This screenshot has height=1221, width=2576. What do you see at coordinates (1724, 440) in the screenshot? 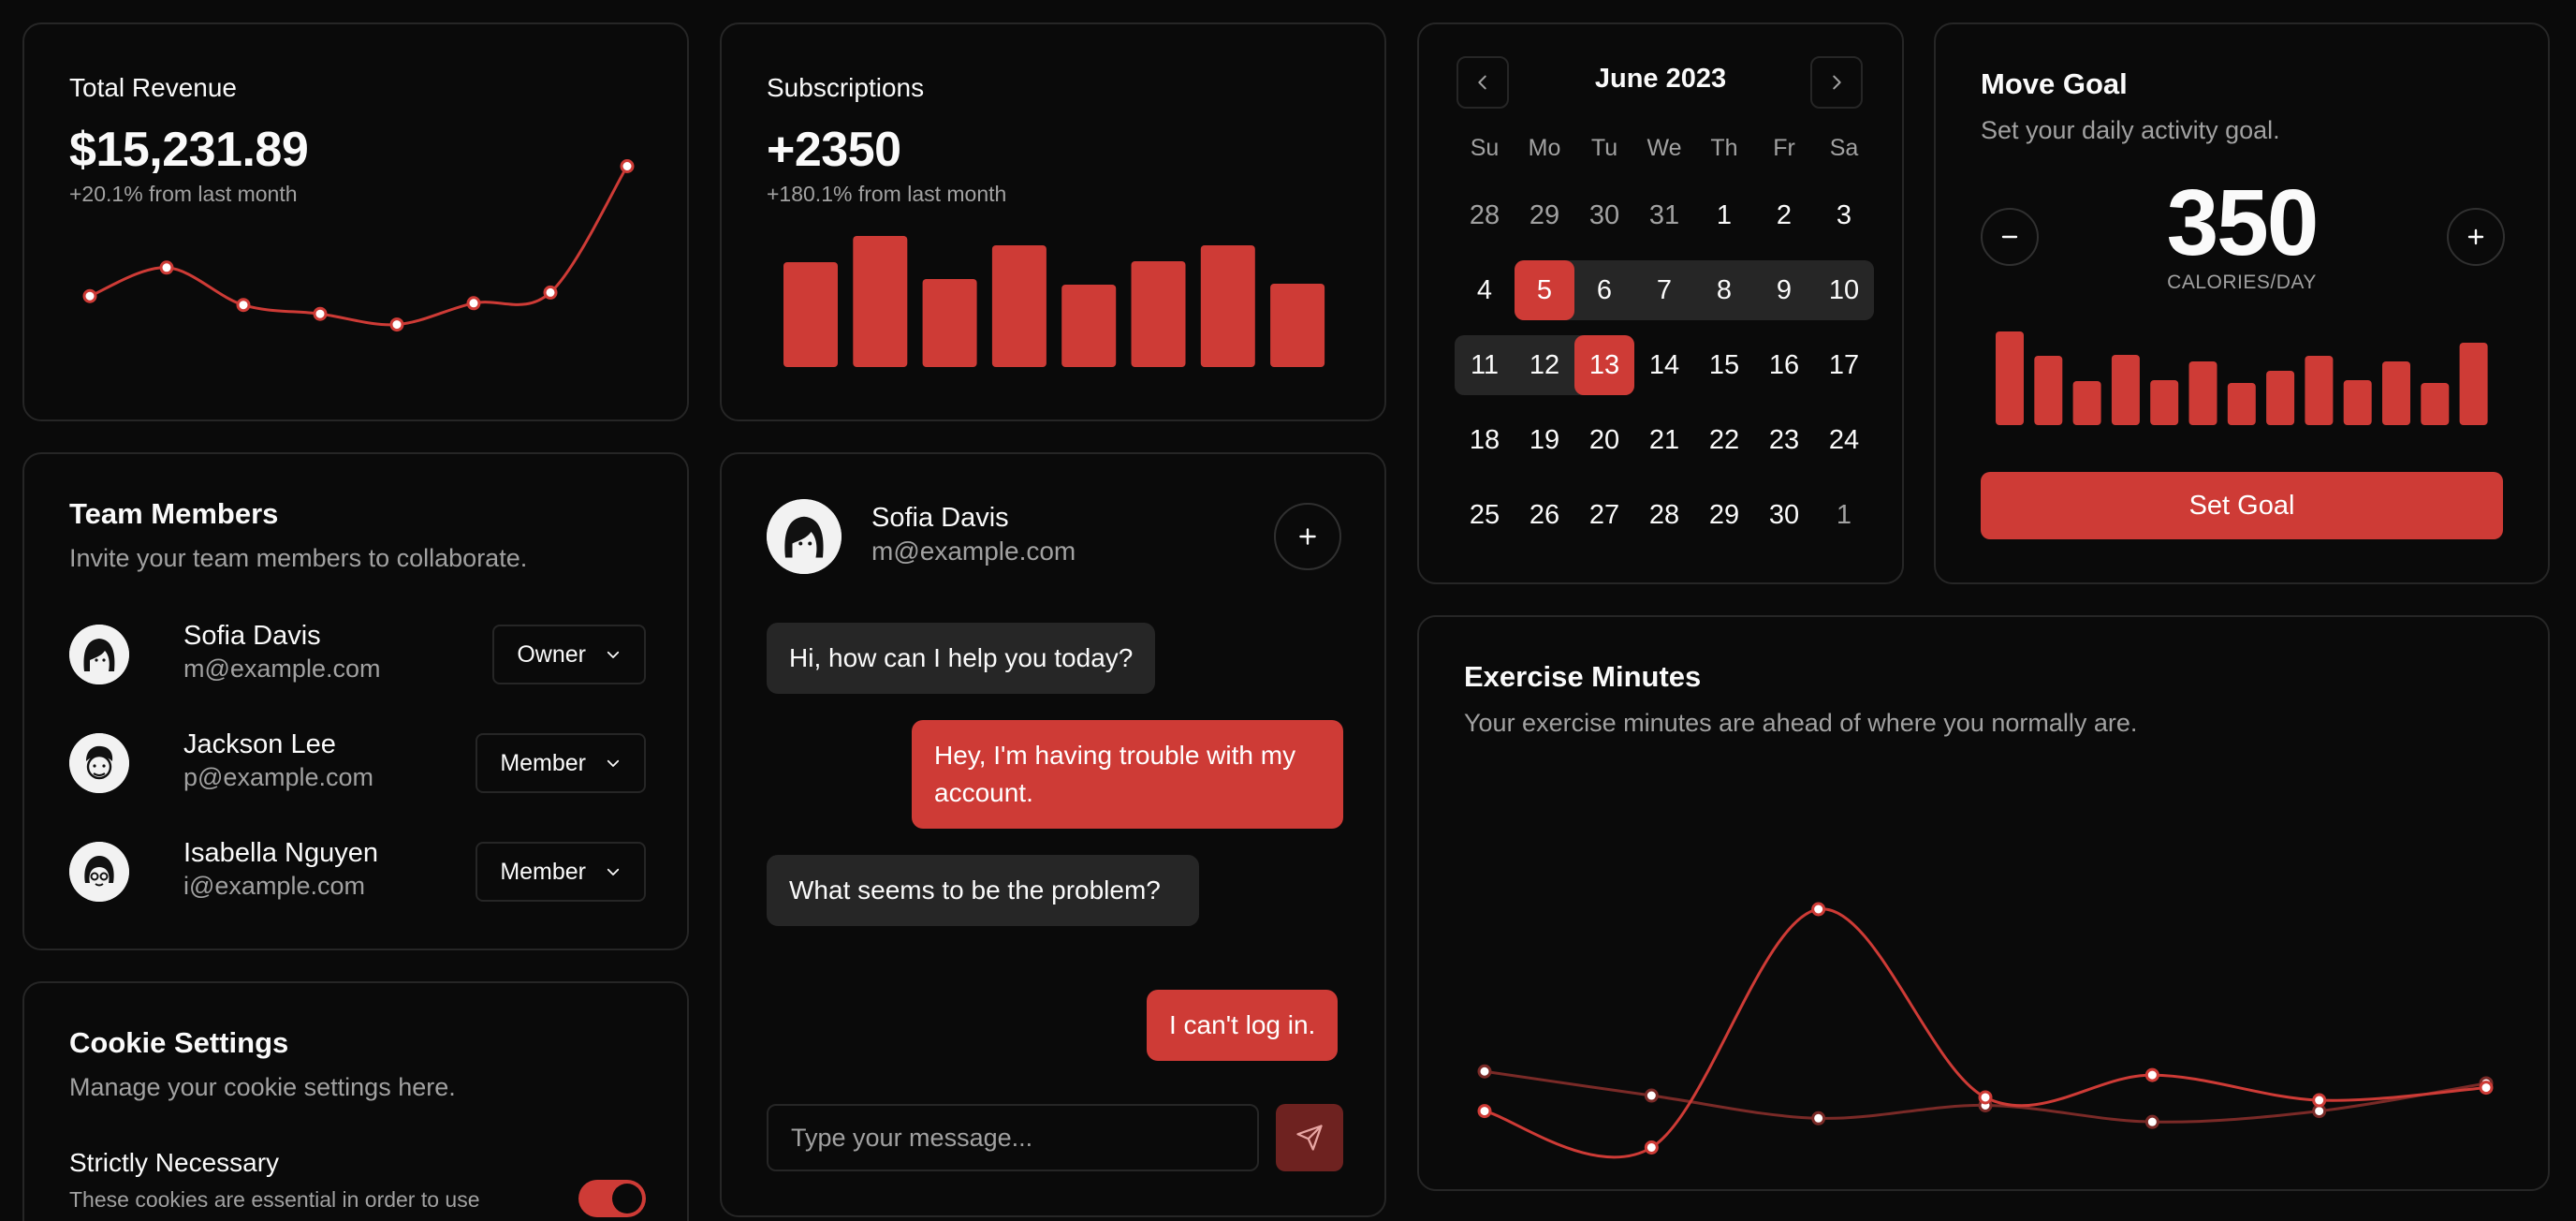
I see `calendar-day: 22` at bounding box center [1724, 440].